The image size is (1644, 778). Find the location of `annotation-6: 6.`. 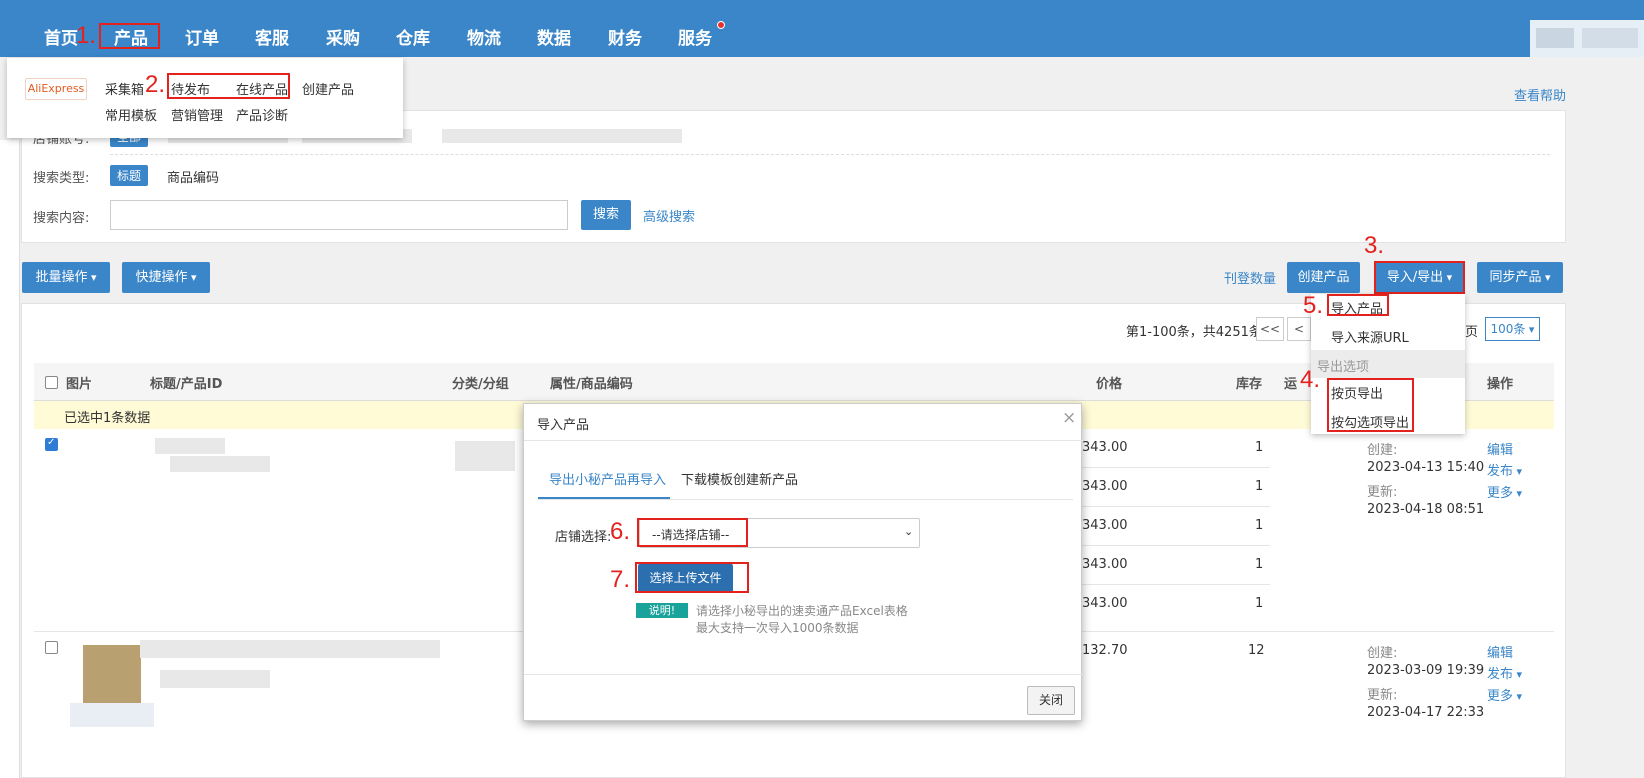

annotation-6: 6. is located at coordinates (620, 531).